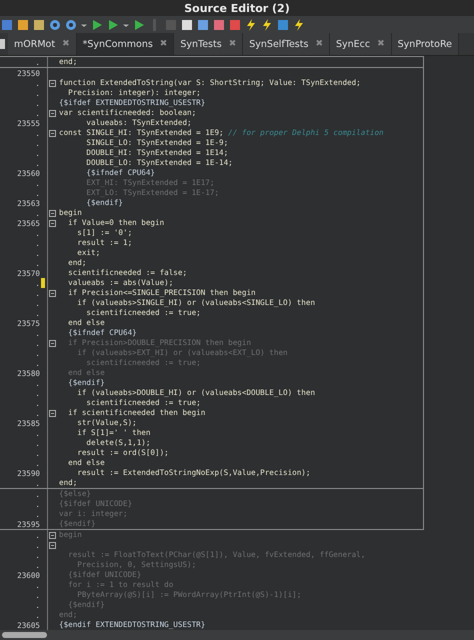  Describe the element at coordinates (42, 44) in the screenshot. I see `editor-tab: mORMot ✖` at that location.